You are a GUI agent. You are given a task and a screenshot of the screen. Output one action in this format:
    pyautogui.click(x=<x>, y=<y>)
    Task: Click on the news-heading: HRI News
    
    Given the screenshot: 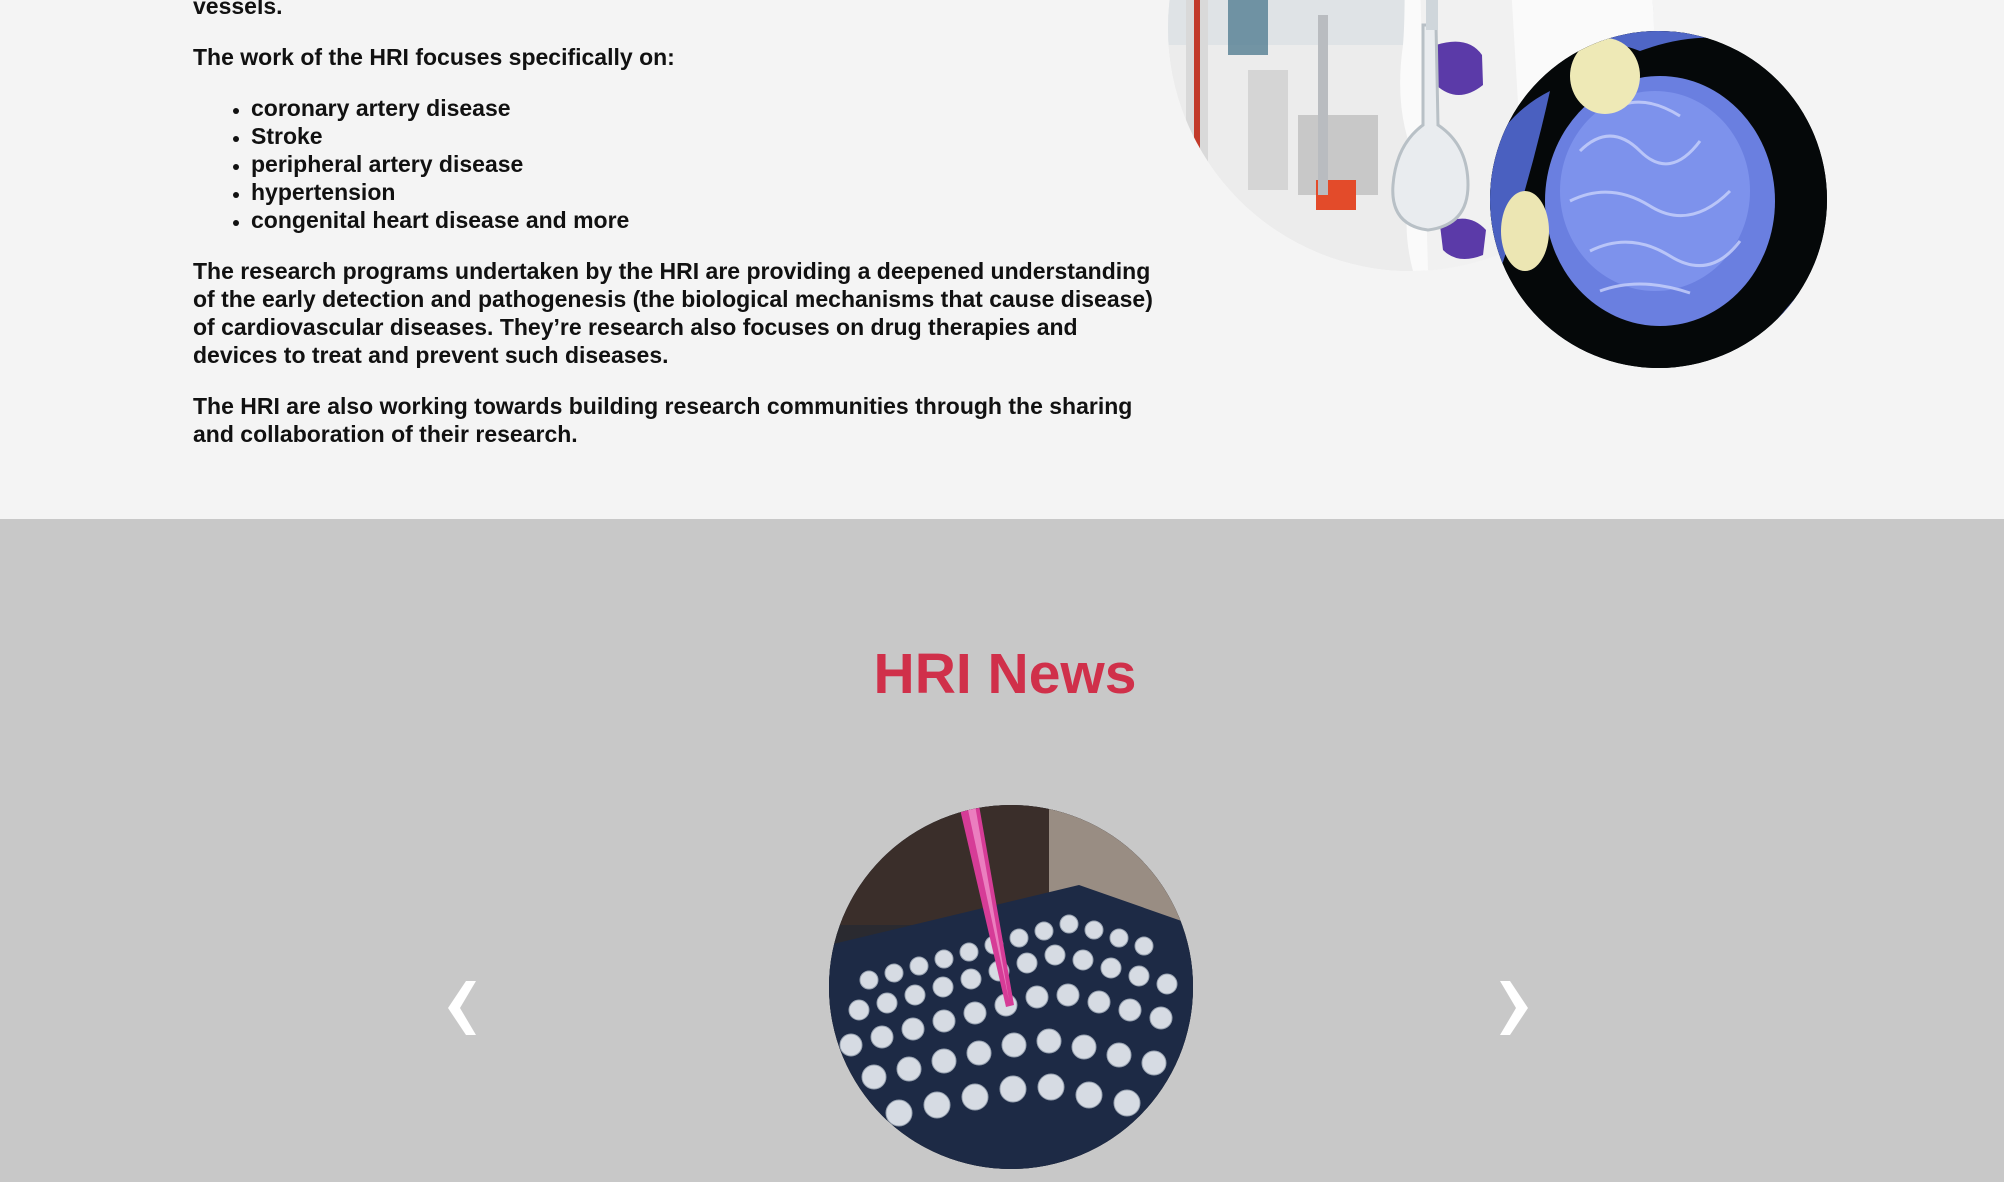 What is the action you would take?
    pyautogui.click(x=1005, y=674)
    